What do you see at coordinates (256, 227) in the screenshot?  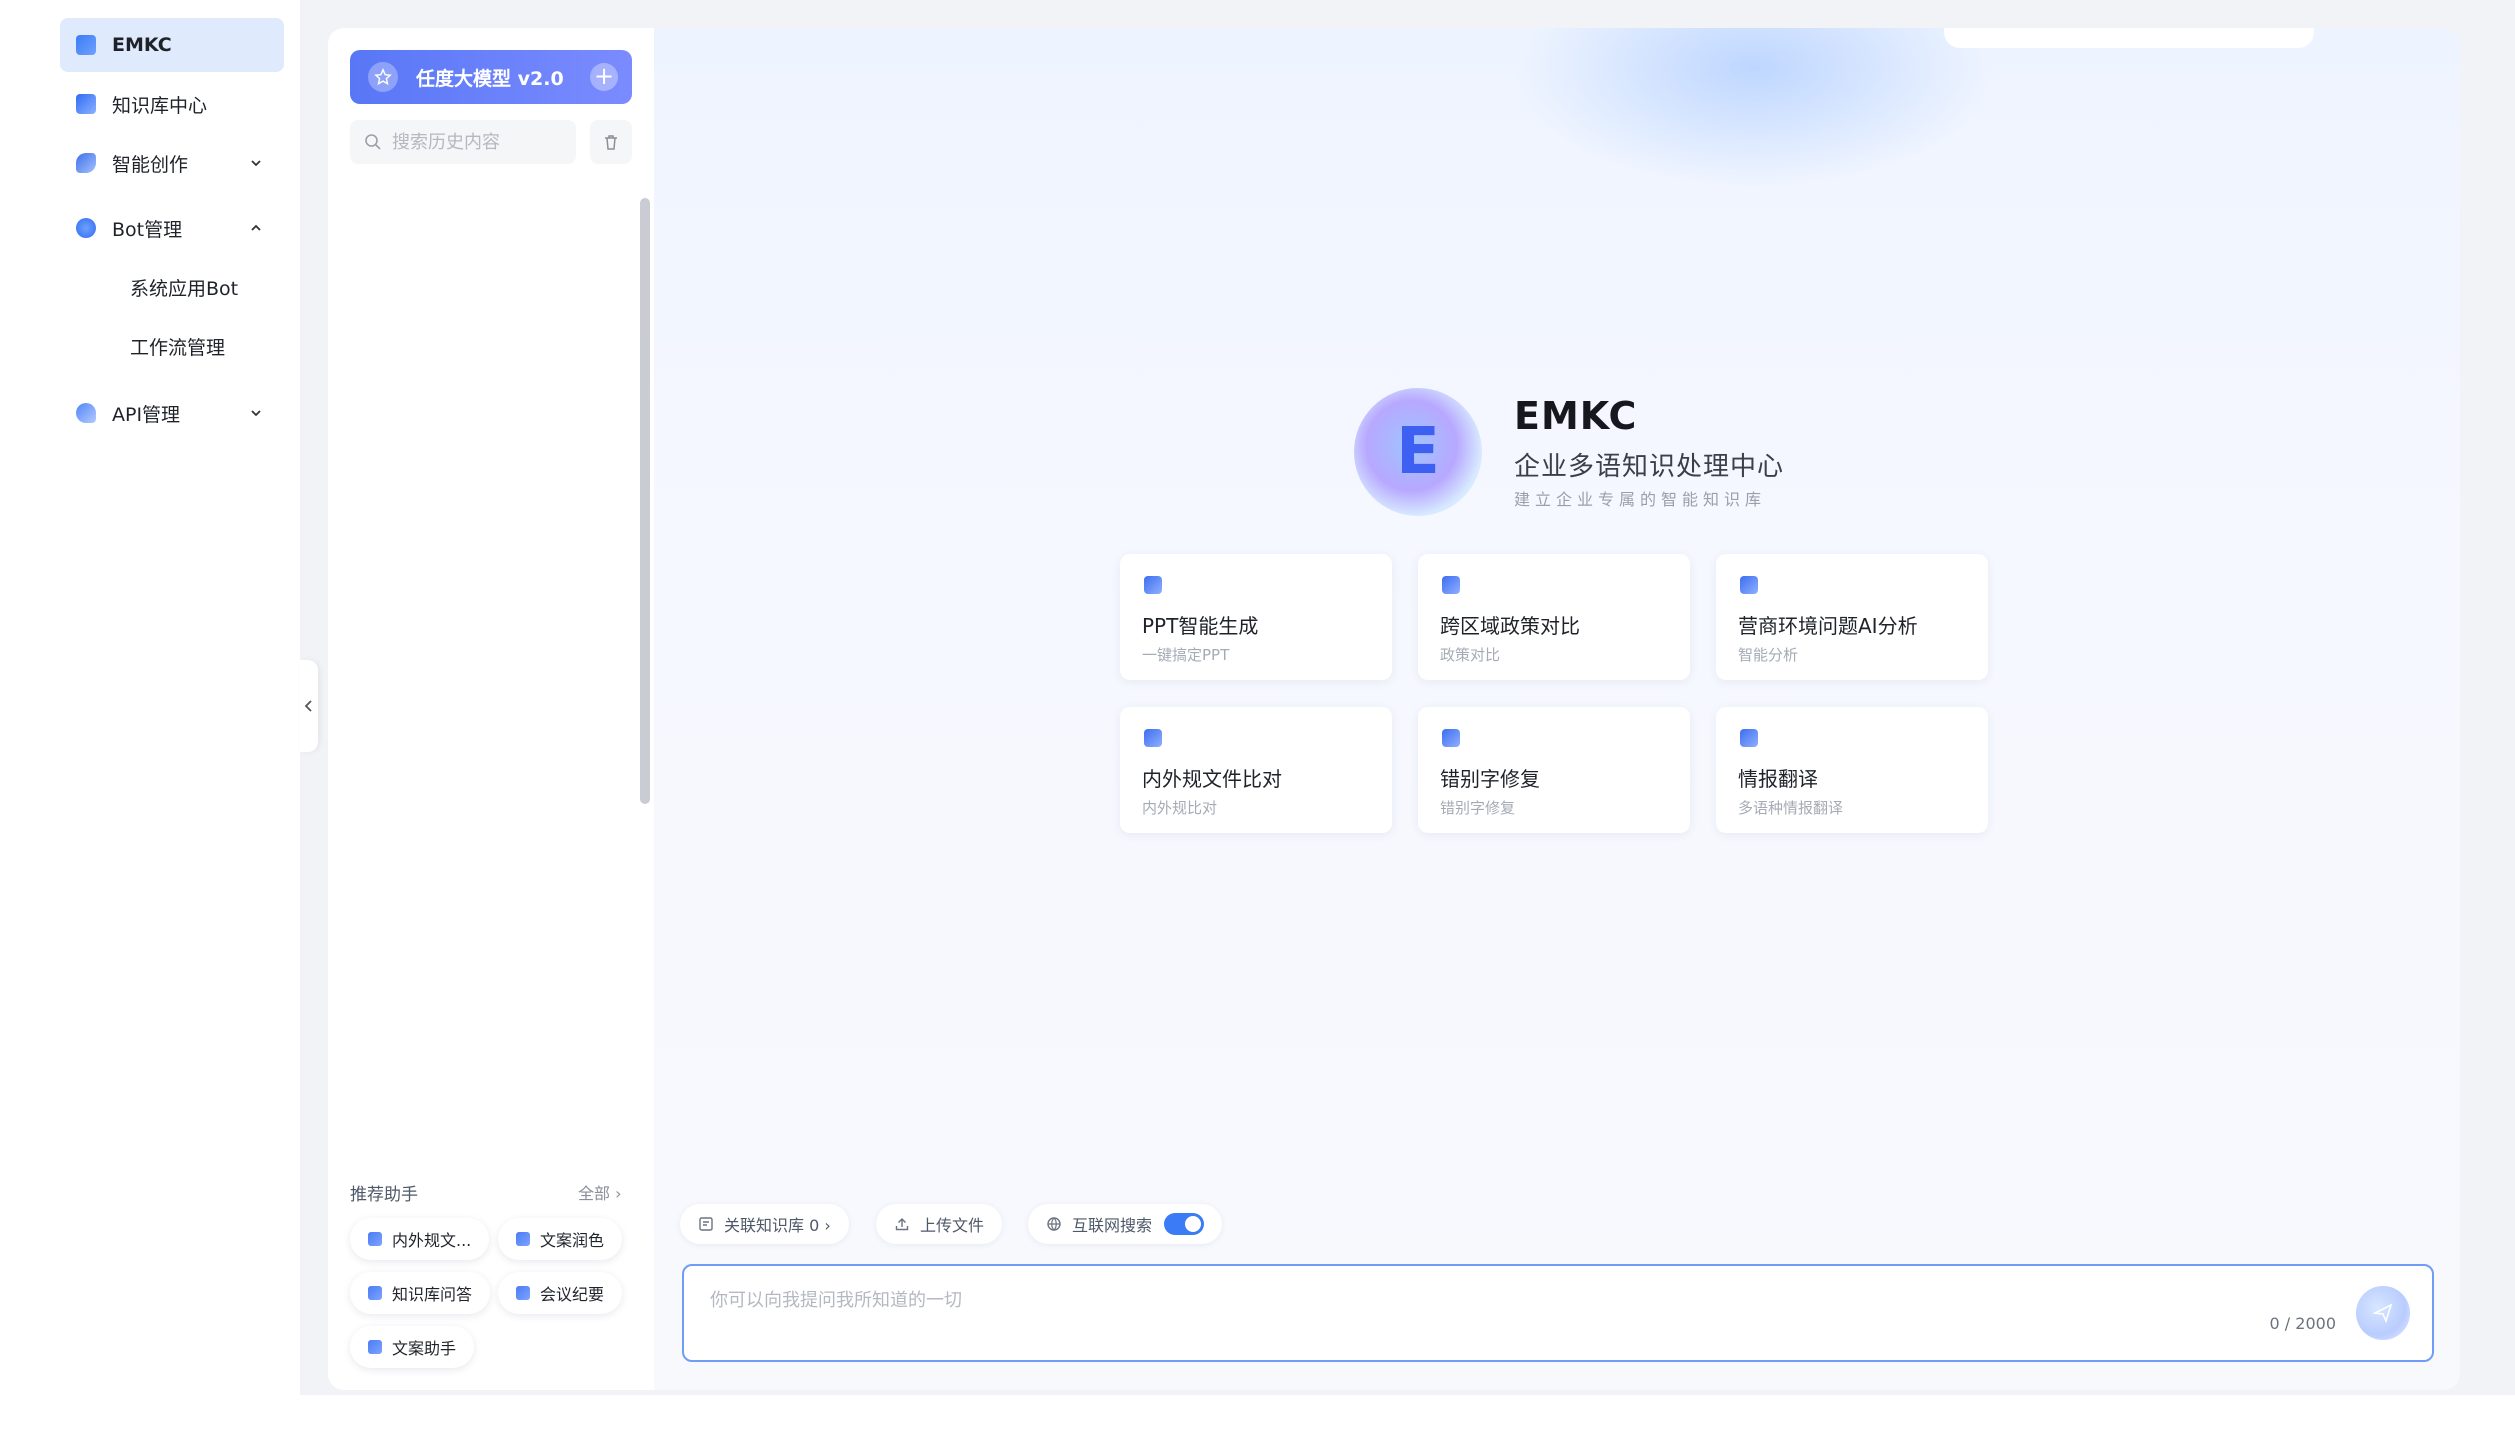 I see `chevron-up-icon` at bounding box center [256, 227].